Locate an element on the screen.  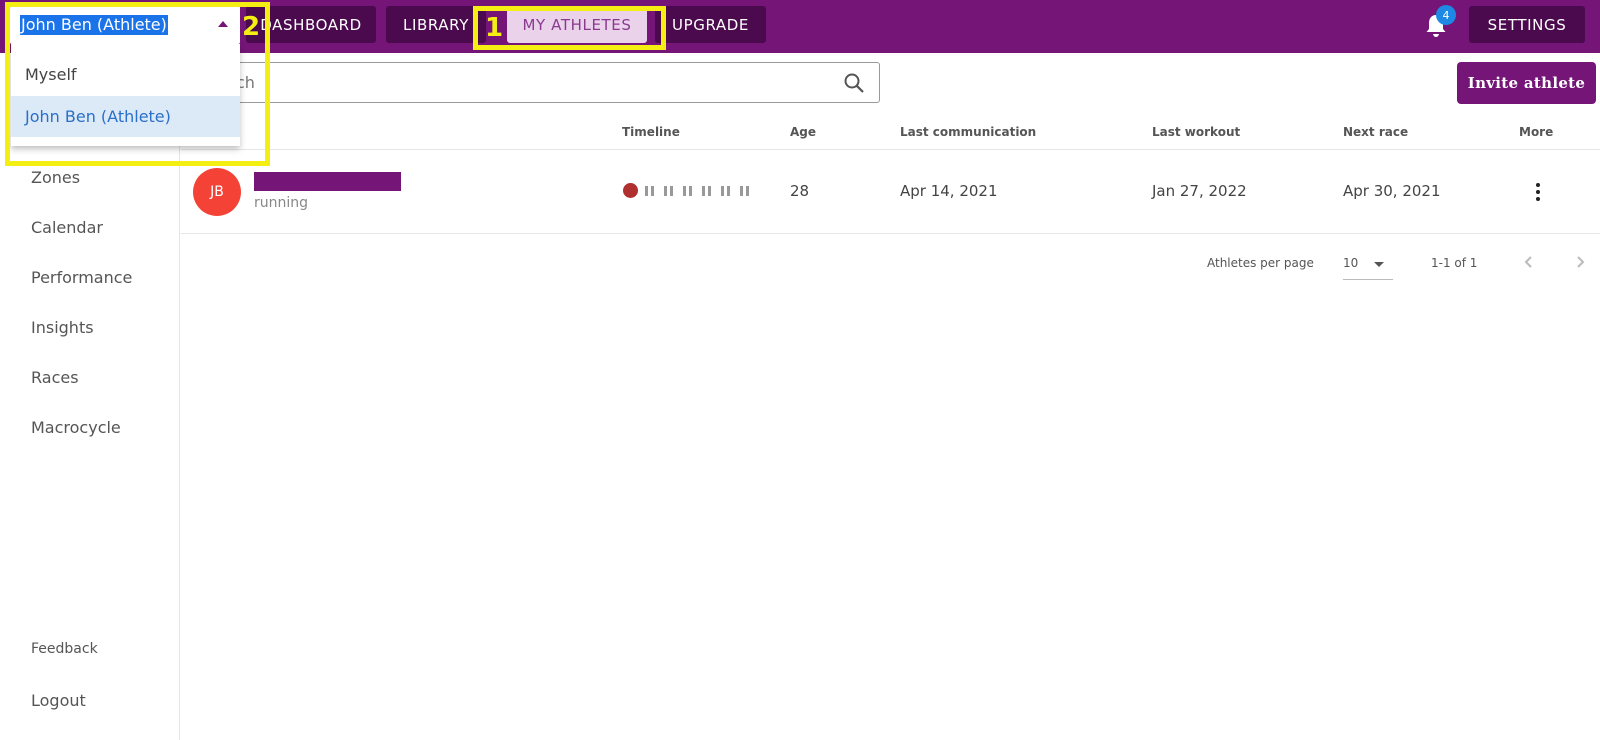
column-header-age: Age is located at coordinates (803, 132).